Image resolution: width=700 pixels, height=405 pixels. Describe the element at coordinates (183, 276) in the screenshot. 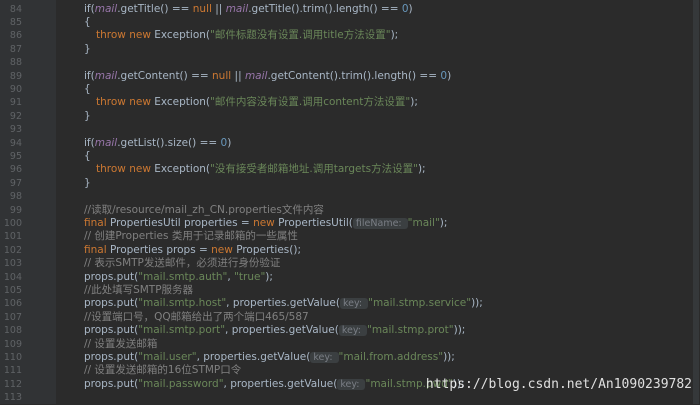

I see `code-token: "mail.smtp.auth"` at that location.